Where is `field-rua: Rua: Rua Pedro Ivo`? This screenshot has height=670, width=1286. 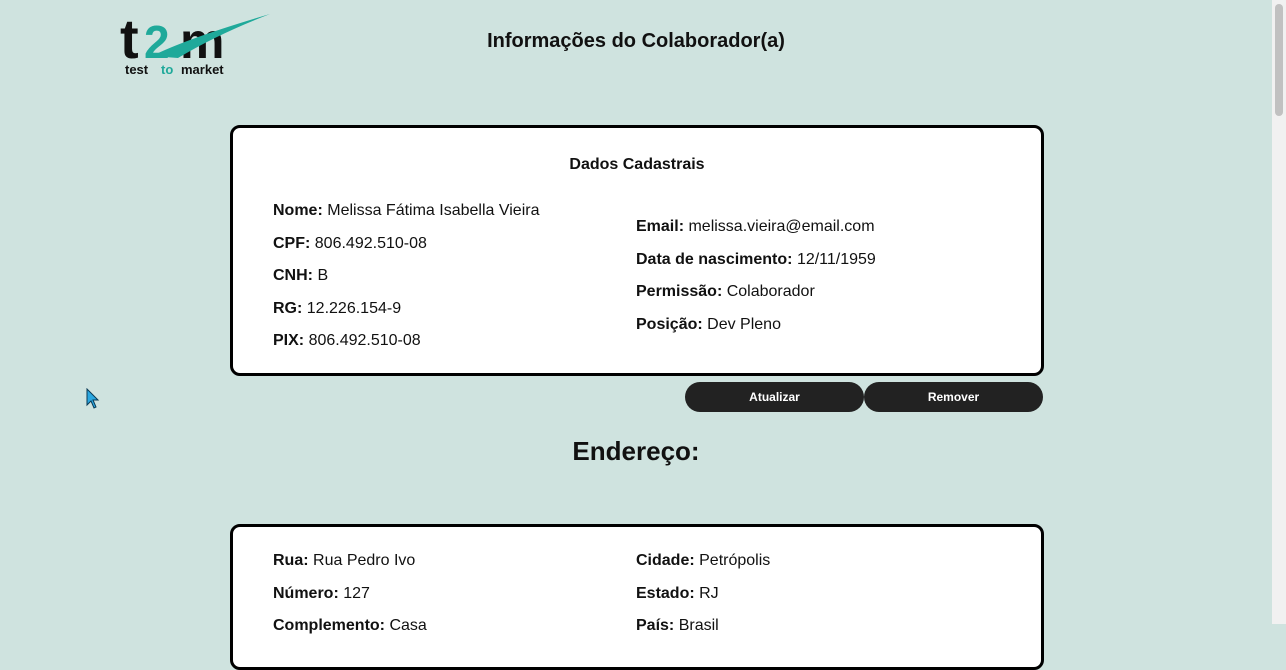 field-rua: Rua: Rua Pedro Ivo is located at coordinates (344, 560).